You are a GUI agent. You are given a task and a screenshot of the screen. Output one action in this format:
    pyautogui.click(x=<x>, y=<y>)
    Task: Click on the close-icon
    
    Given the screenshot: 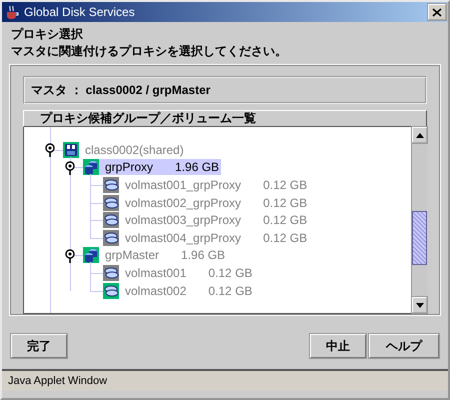 What is the action you would take?
    pyautogui.click(x=437, y=12)
    